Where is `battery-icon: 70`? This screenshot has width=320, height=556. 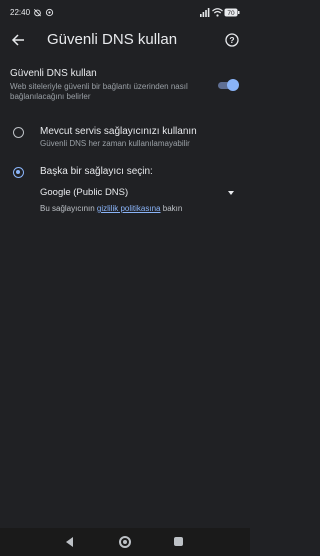 battery-icon: 70 is located at coordinates (232, 12).